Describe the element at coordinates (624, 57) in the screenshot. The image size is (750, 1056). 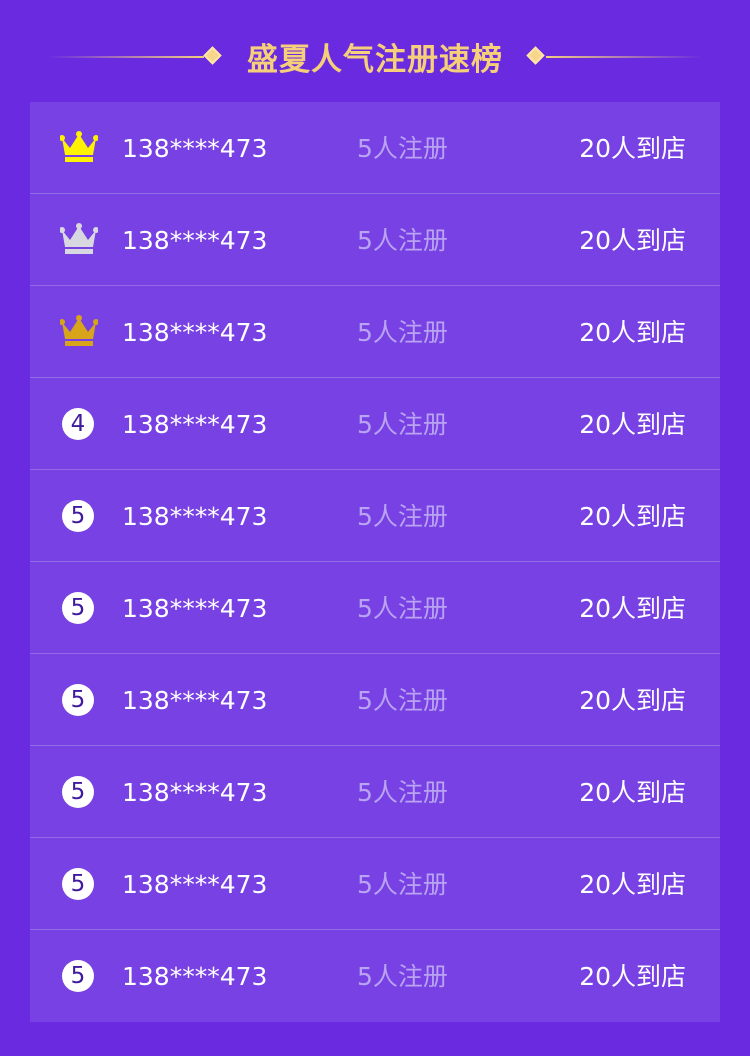
I see `header-right-line` at that location.